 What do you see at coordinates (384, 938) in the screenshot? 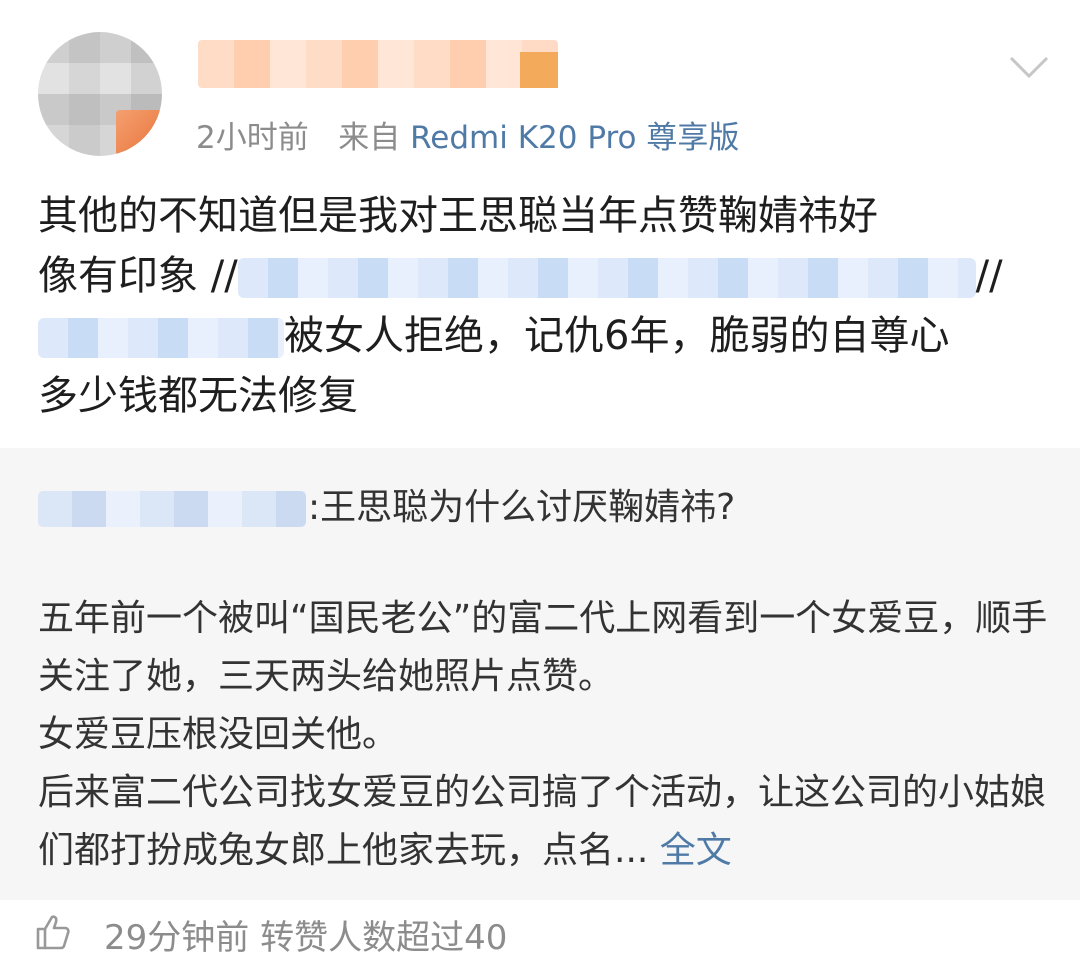
I see `footer-repost-count: 转赞人数超过40` at bounding box center [384, 938].